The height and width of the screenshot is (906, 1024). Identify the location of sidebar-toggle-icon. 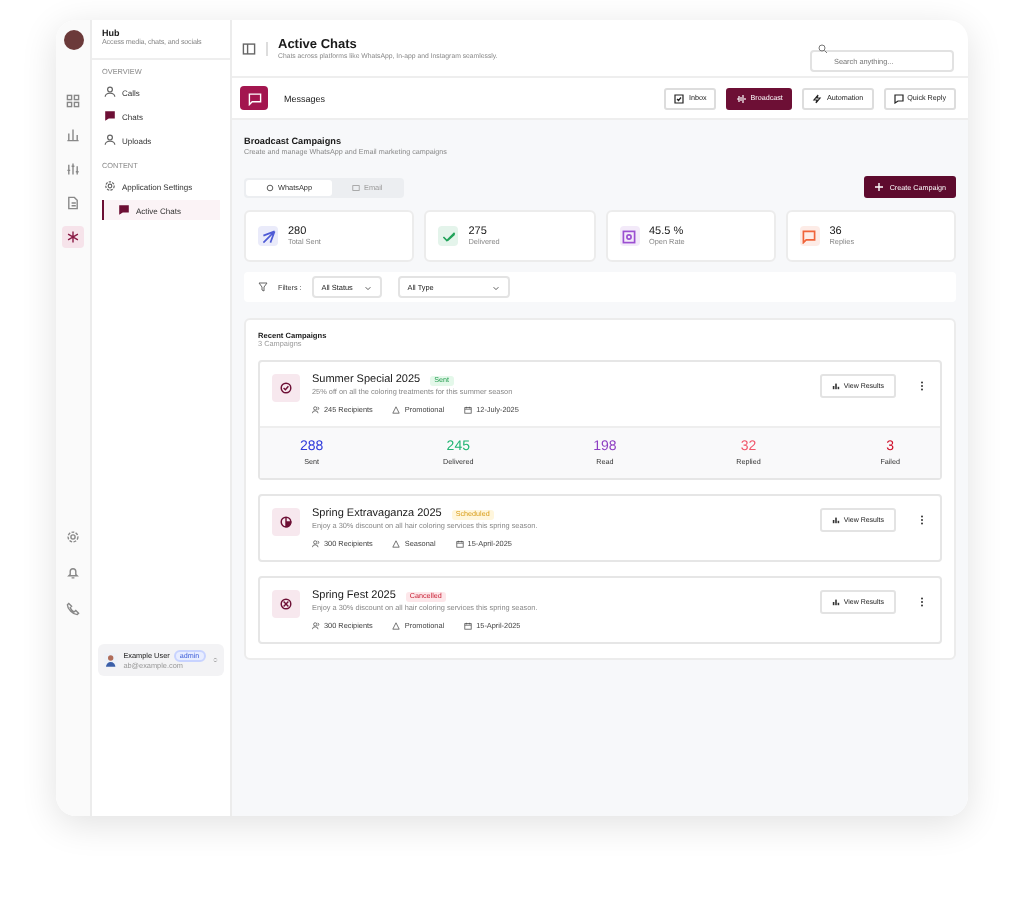
(249, 48).